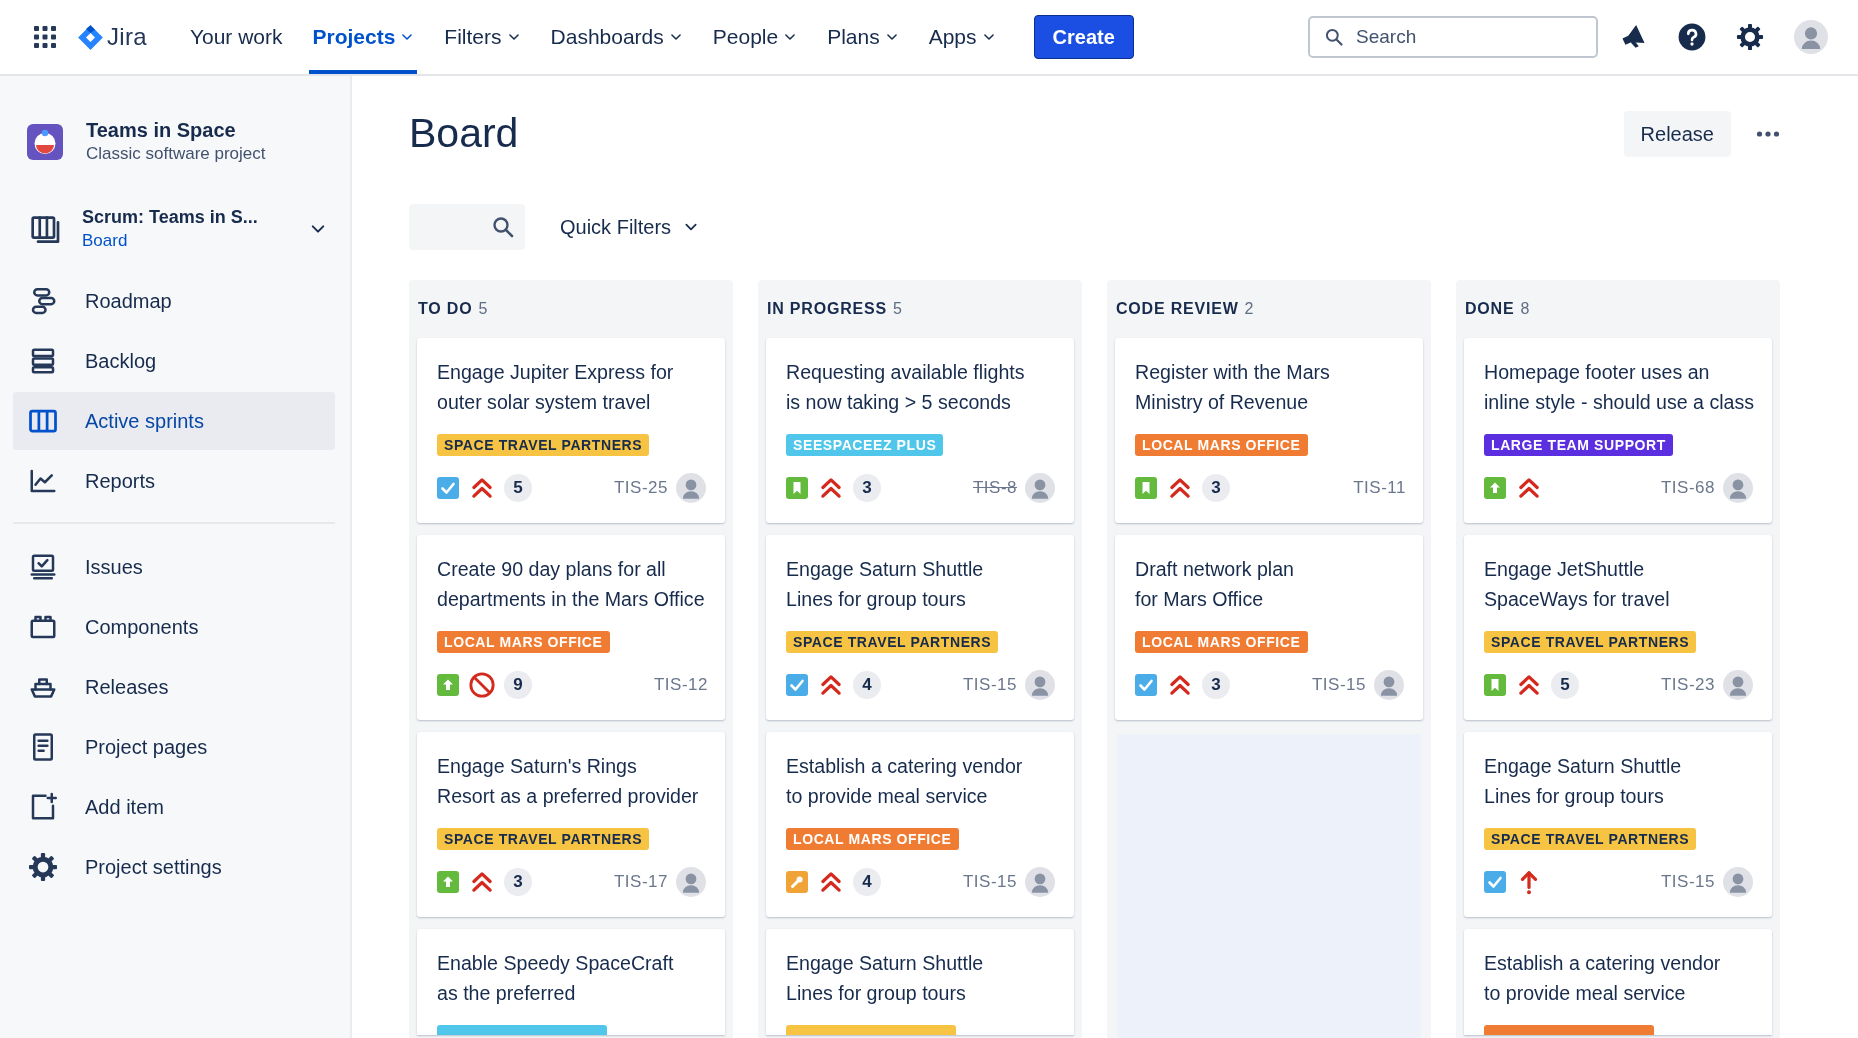 The width and height of the screenshot is (1858, 1038). Describe the element at coordinates (867, 882) in the screenshot. I see `story-points: 4` at that location.